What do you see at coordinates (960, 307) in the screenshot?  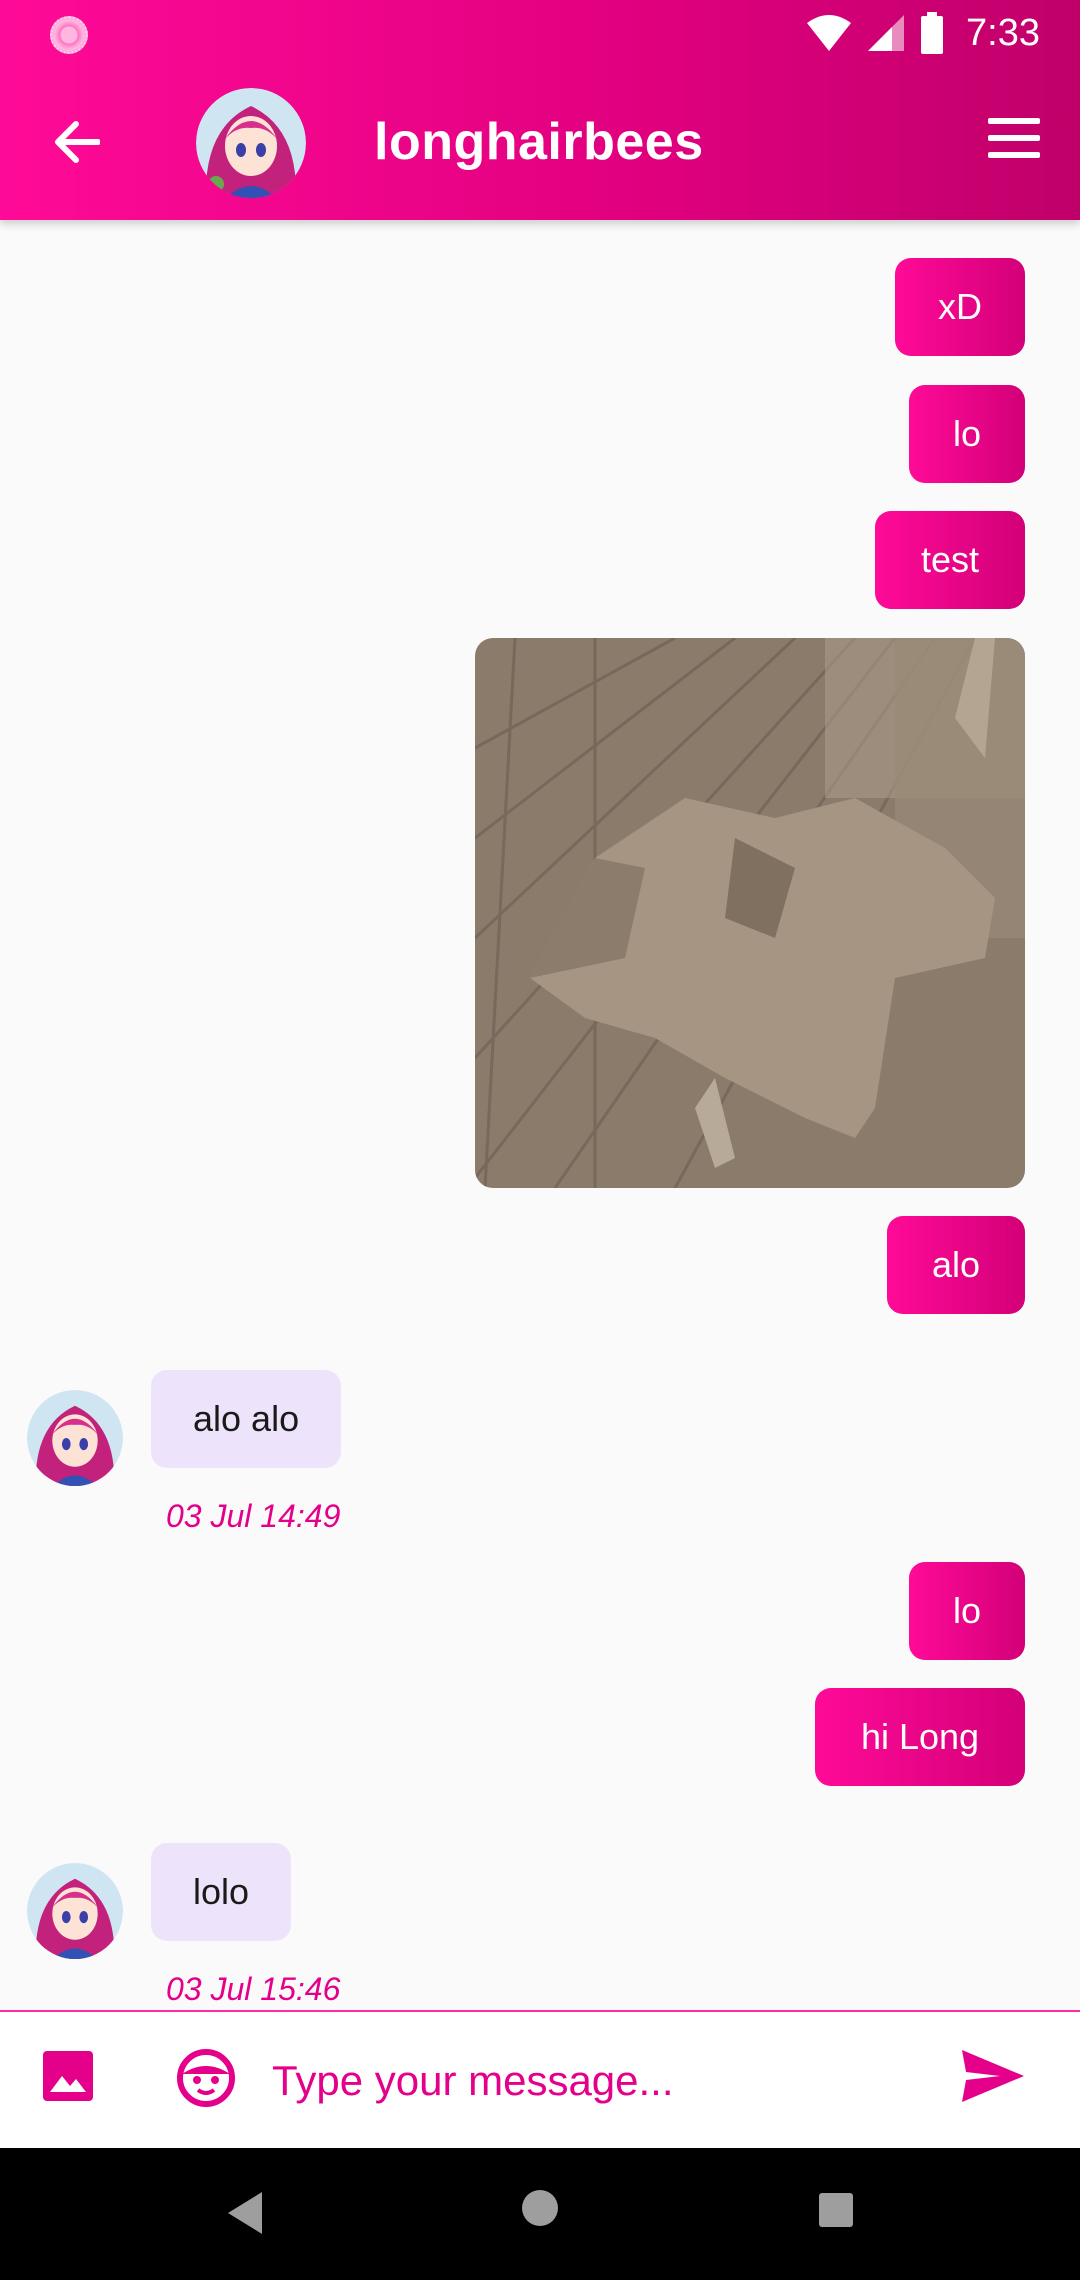 I see `outgoing-message: xD` at bounding box center [960, 307].